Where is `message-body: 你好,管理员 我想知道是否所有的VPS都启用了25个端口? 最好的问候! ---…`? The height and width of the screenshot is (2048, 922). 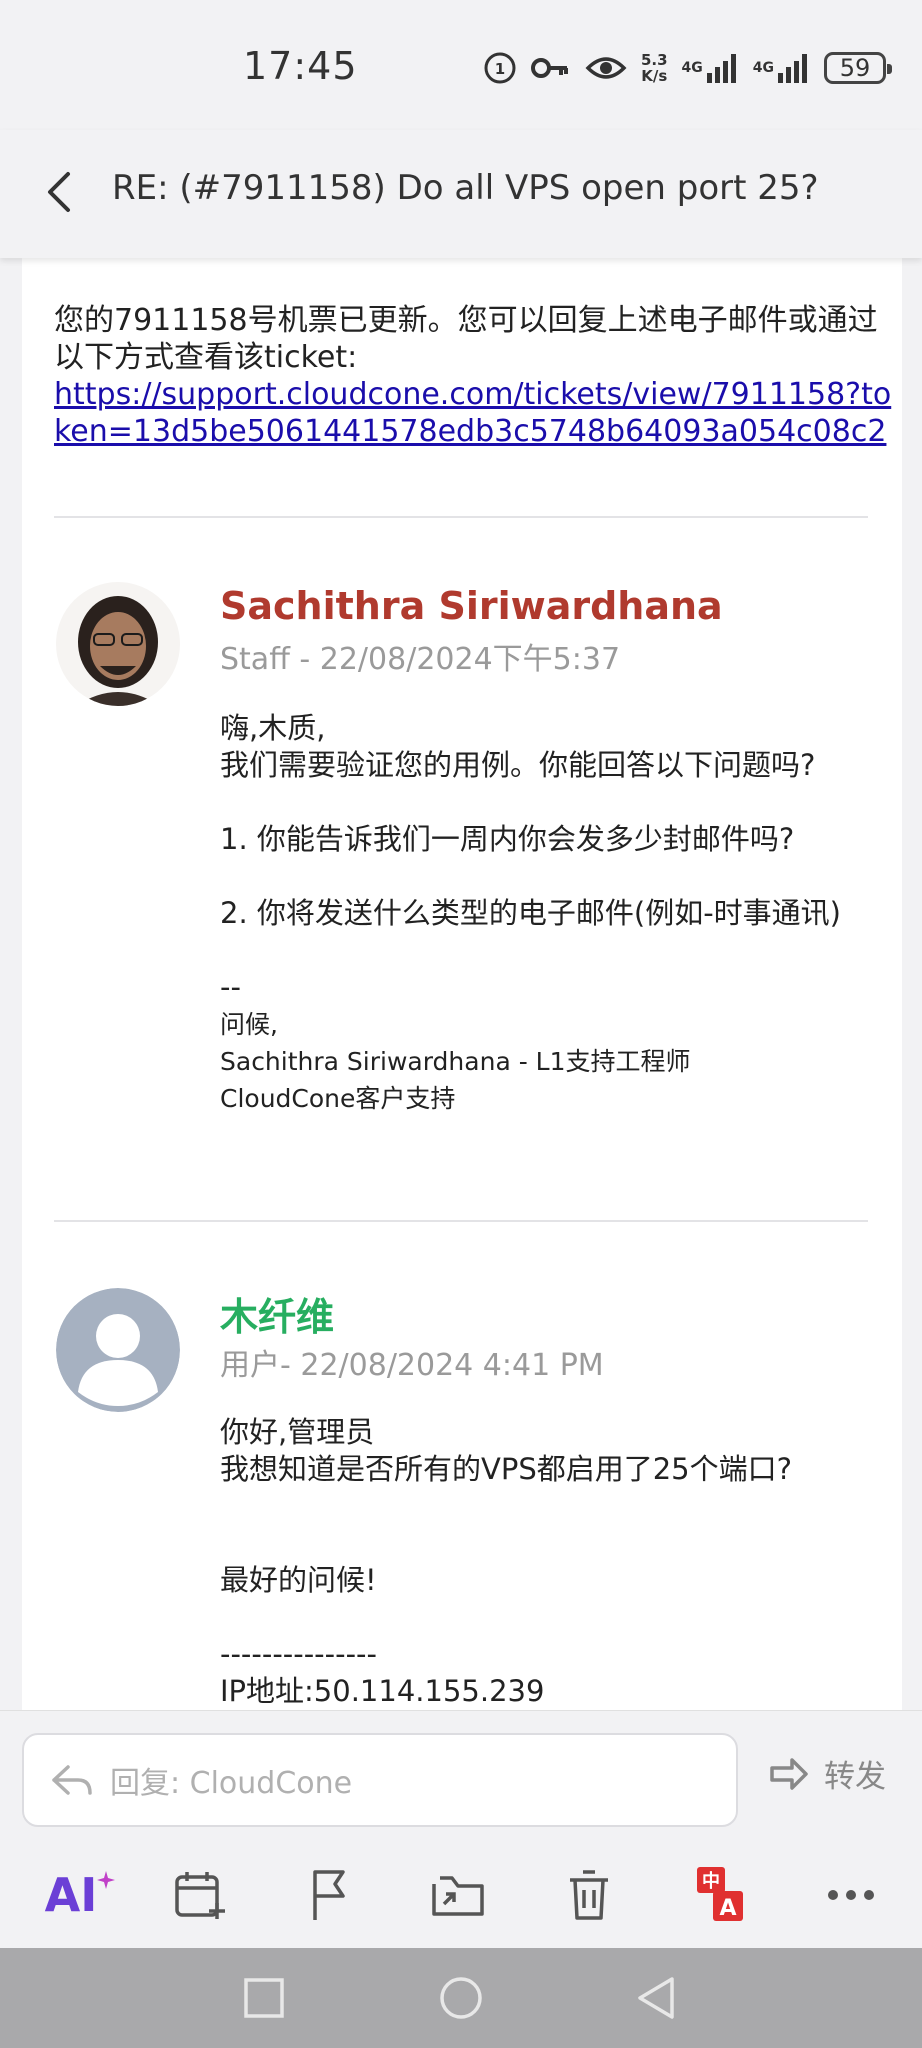
message-body: 你好,管理员 我想知道是否所有的VPS都启用了25个端口? 最好的问候! ---… is located at coordinates (560, 1562).